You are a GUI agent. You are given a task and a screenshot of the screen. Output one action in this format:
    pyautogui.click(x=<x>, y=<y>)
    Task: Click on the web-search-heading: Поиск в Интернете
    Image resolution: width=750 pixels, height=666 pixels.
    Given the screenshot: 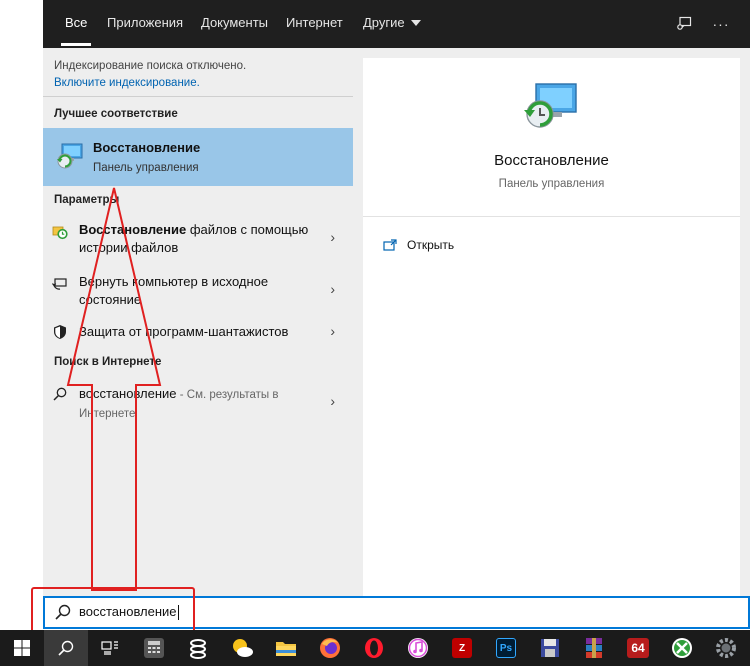 What is the action you would take?
    pyautogui.click(x=108, y=362)
    